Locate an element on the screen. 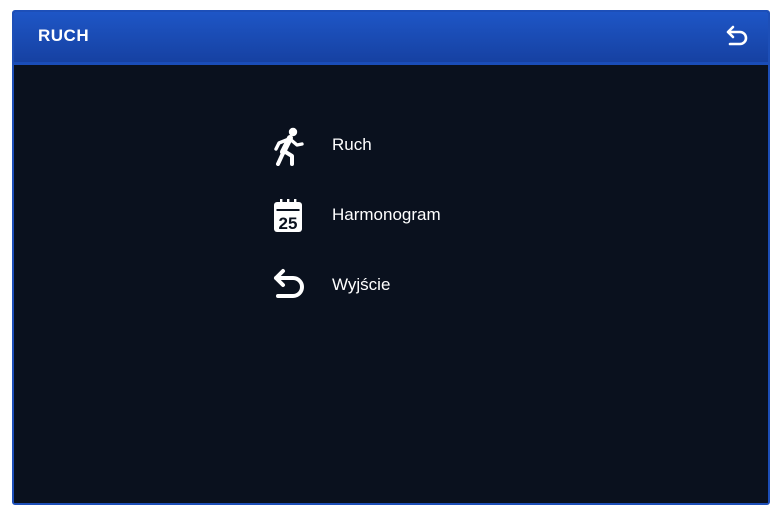  calendar-day-number: 25 is located at coordinates (288, 223).